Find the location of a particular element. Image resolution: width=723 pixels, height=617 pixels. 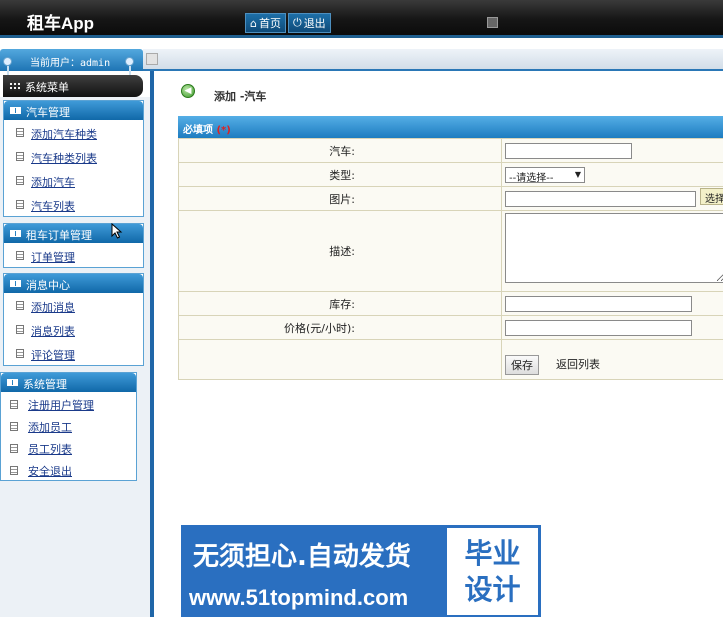

logout-button-label: 退出 is located at coordinates (314, 23).